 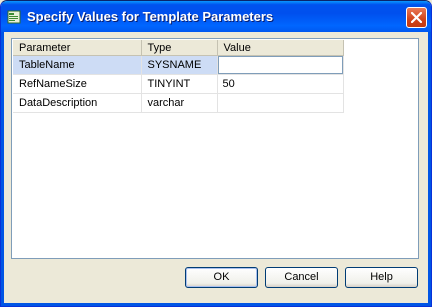 What do you see at coordinates (416, 17) in the screenshot?
I see `close-button` at bounding box center [416, 17].